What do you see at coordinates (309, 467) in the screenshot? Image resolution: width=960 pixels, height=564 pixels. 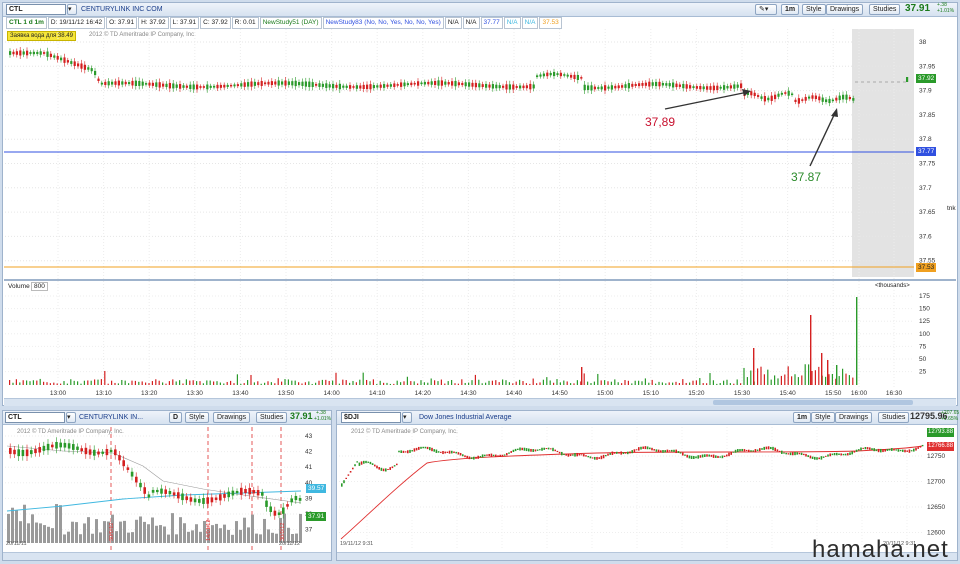 I see `daily-price-tick: 41` at bounding box center [309, 467].